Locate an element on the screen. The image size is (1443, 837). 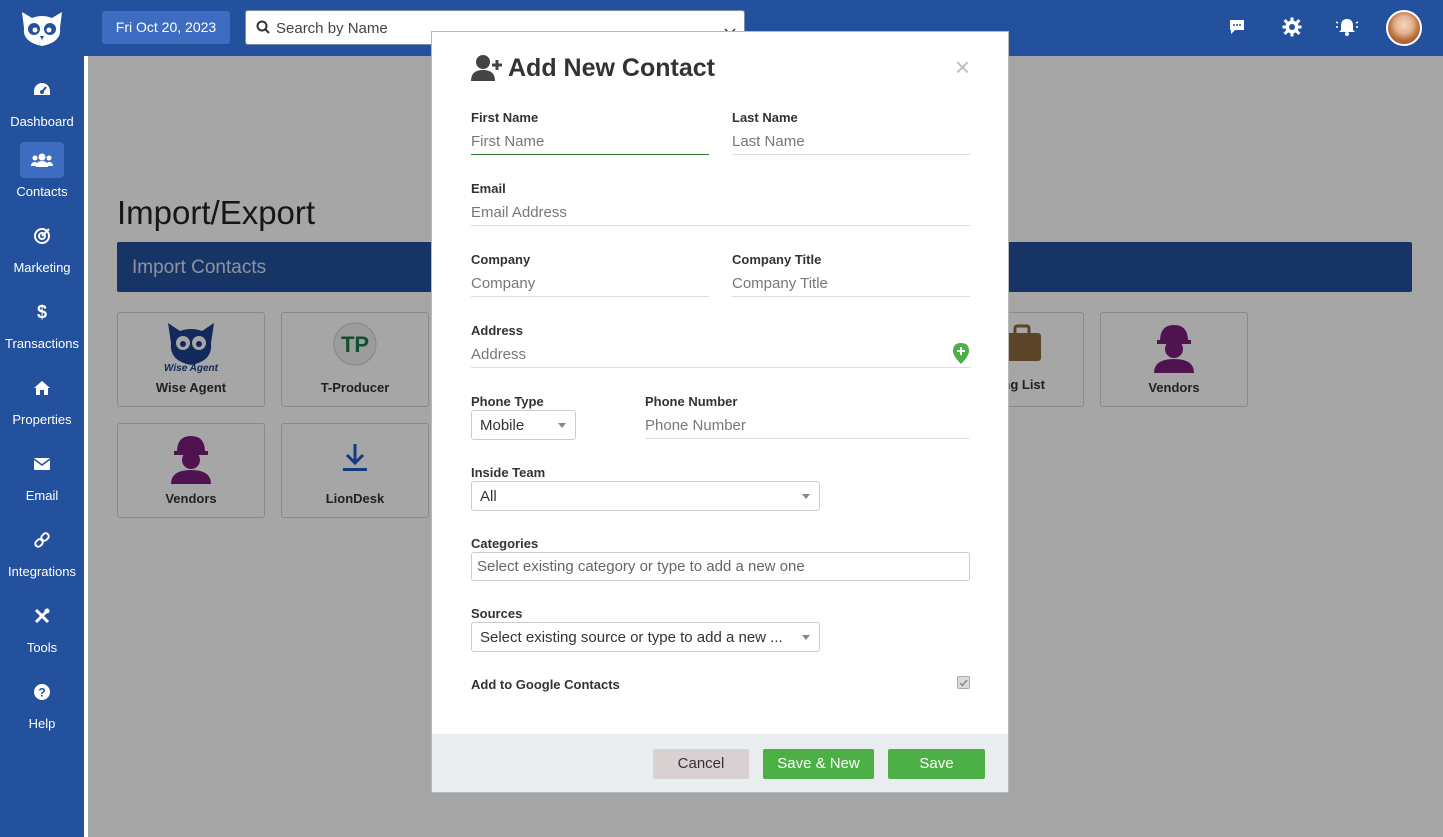
link-icon is located at coordinates (42, 540).